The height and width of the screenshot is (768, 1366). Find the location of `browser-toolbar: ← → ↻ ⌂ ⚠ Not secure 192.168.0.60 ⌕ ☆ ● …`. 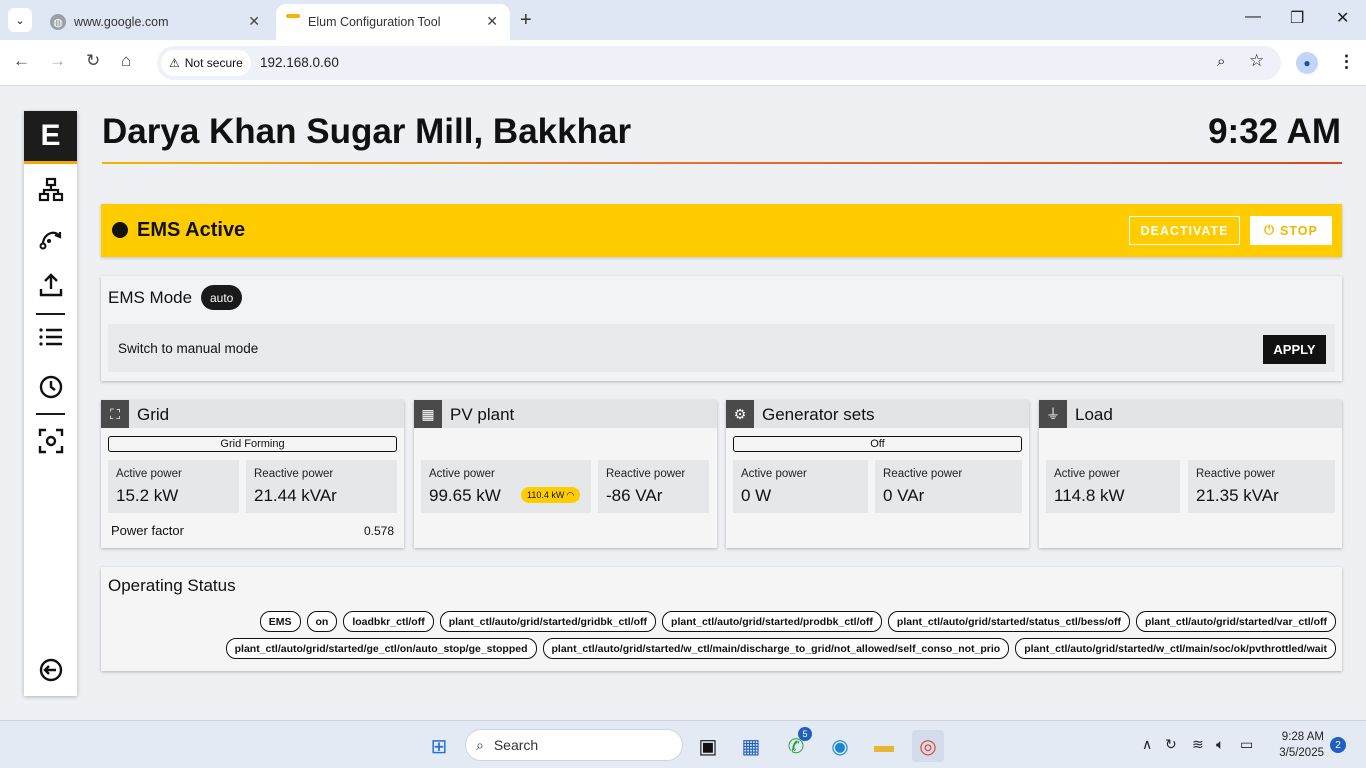

browser-toolbar: ← → ↻ ⌂ ⚠ Not secure 192.168.0.60 ⌕ ☆ ● … is located at coordinates (683, 63).